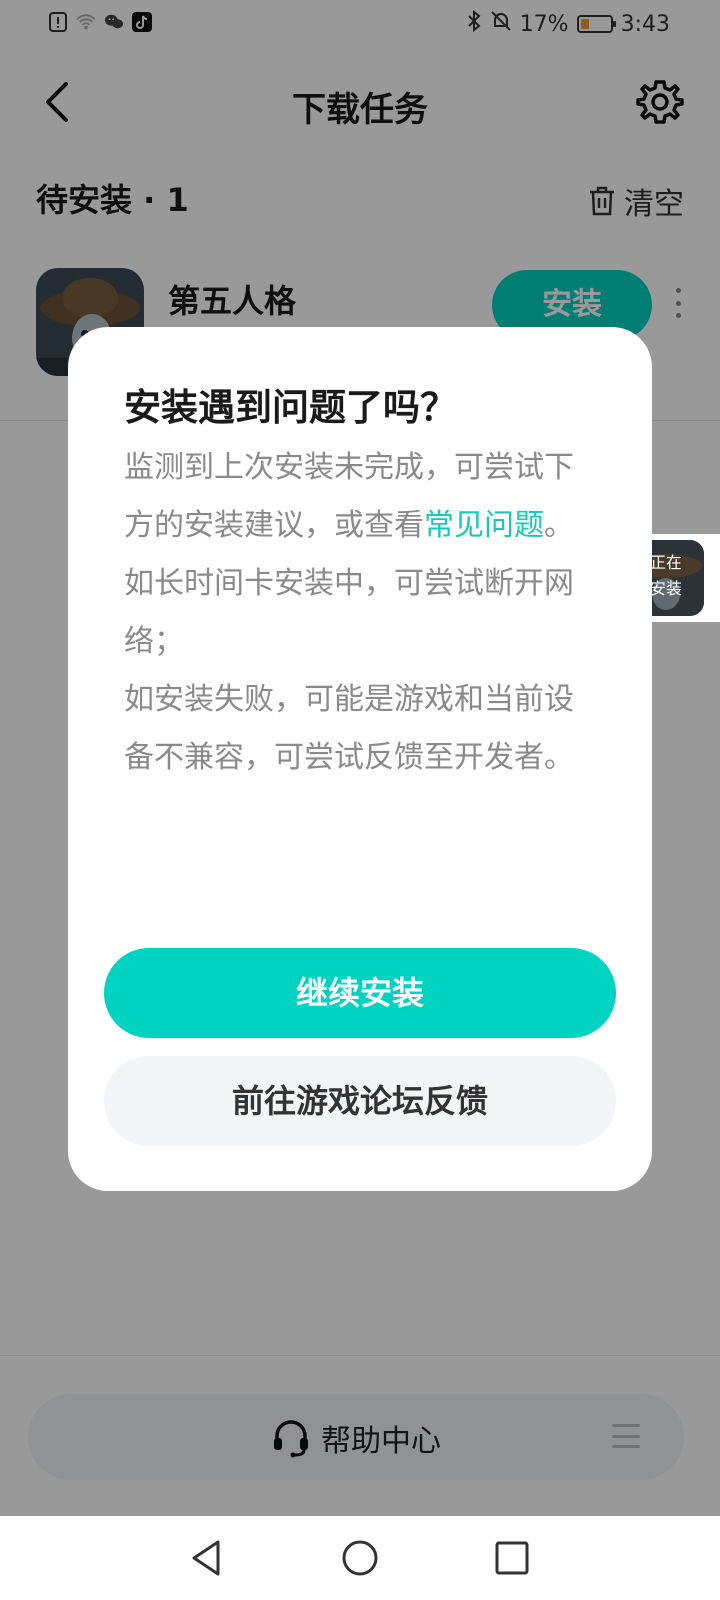 This screenshot has width=720, height=1600. What do you see at coordinates (484, 525) in the screenshot?
I see `faq-link: 常见问题` at bounding box center [484, 525].